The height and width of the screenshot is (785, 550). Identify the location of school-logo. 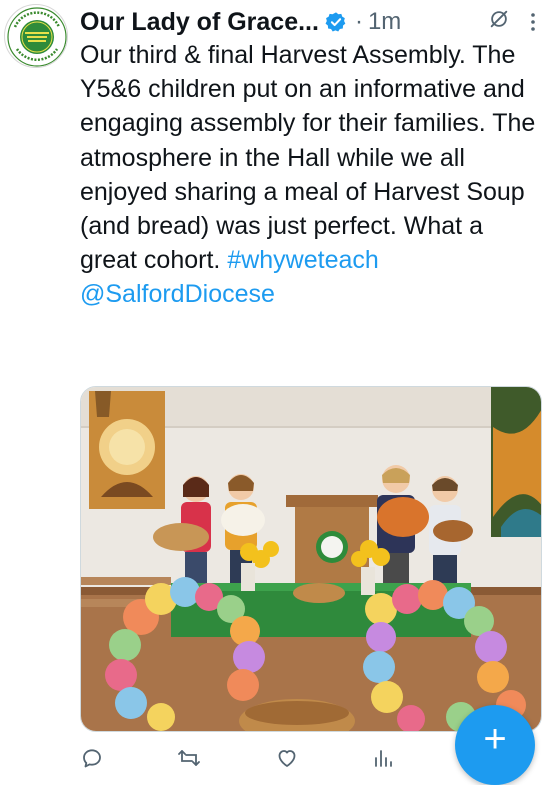
(37, 37).